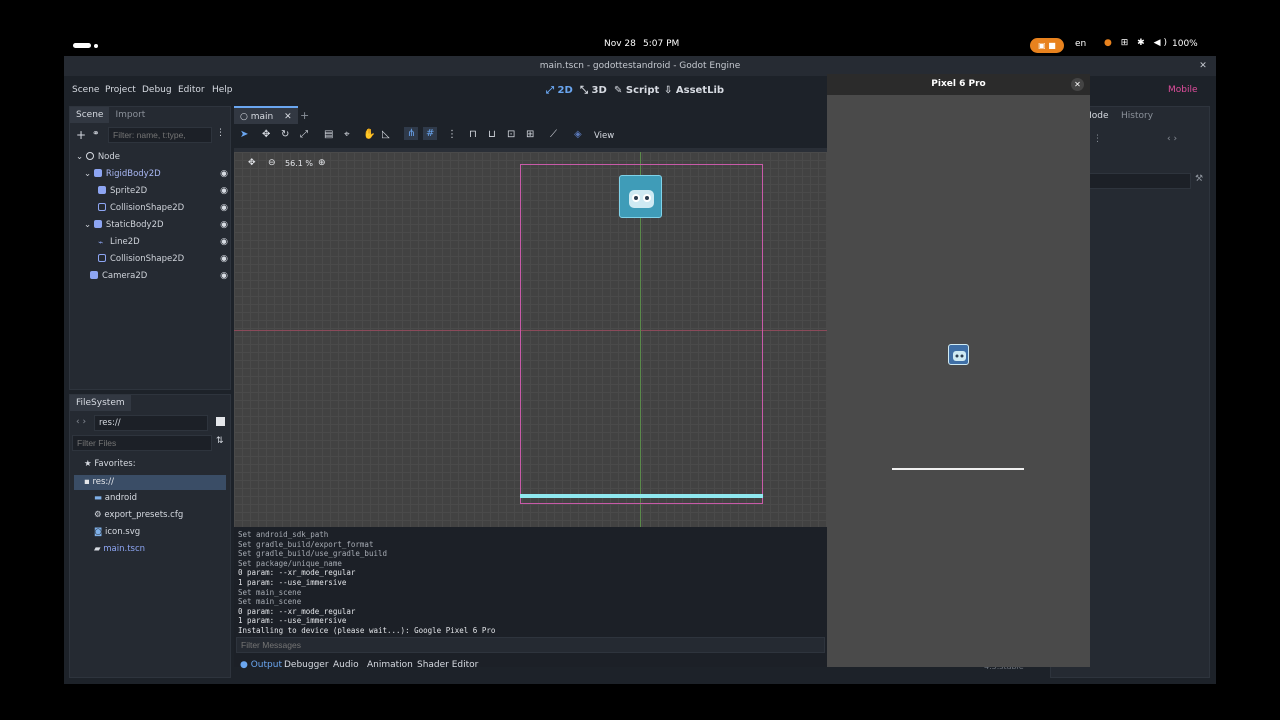 The height and width of the screenshot is (720, 1280). Describe the element at coordinates (98, 515) in the screenshot. I see `gear-icon: ⚙` at that location.